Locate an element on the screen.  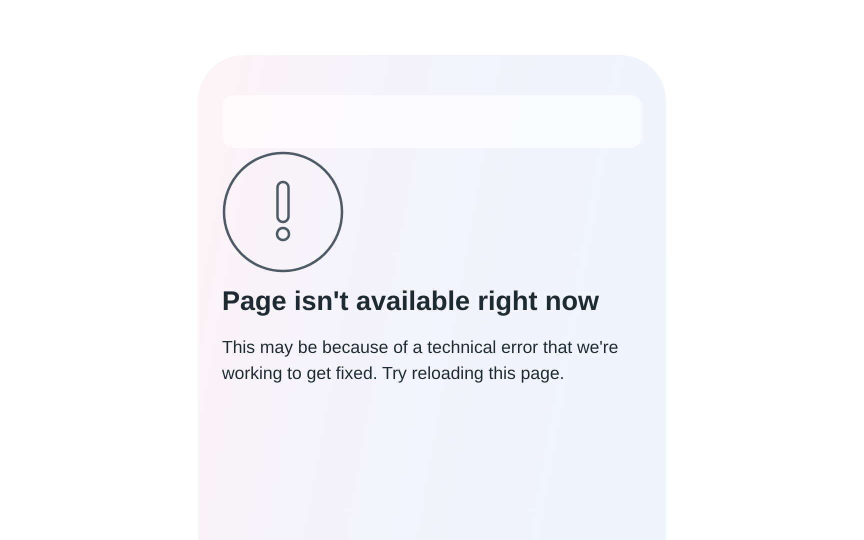
error-title: Page isn't available right now is located at coordinates (411, 301).